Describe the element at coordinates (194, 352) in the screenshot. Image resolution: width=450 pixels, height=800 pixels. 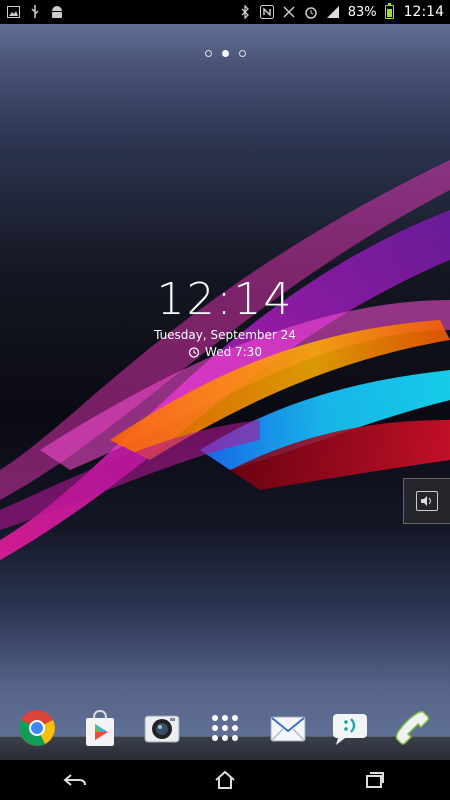
I see `alarm-clock-icon` at that location.